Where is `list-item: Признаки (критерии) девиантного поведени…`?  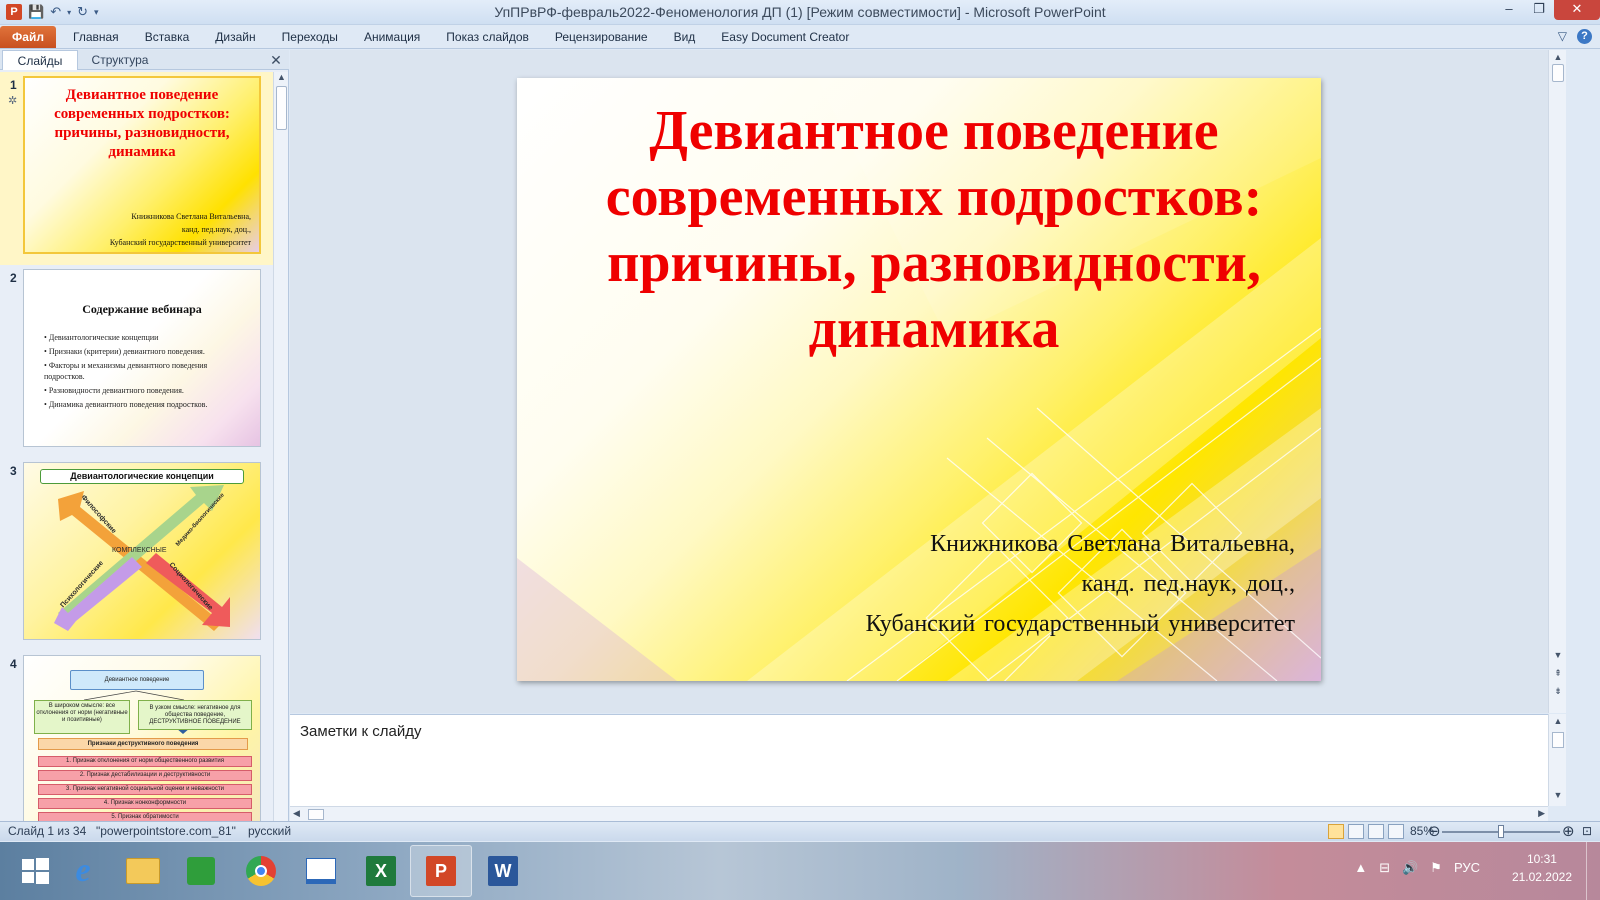
list-item: Признаки (критерии) девиантного поведени… is located at coordinates (143, 351).